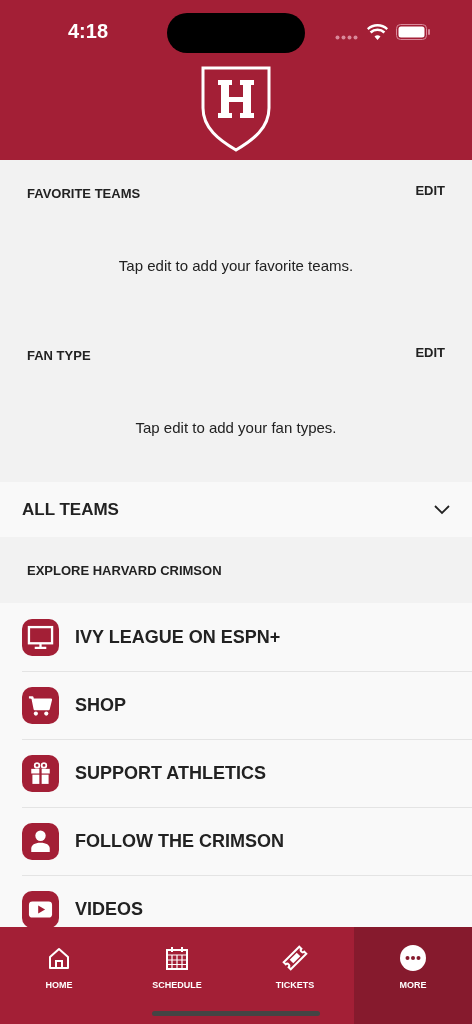 This screenshot has height=1024, width=472. I want to click on schedule-icon, so click(177, 958).